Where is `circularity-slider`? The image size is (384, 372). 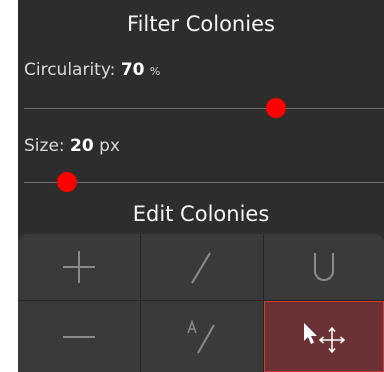 circularity-slider is located at coordinates (204, 108).